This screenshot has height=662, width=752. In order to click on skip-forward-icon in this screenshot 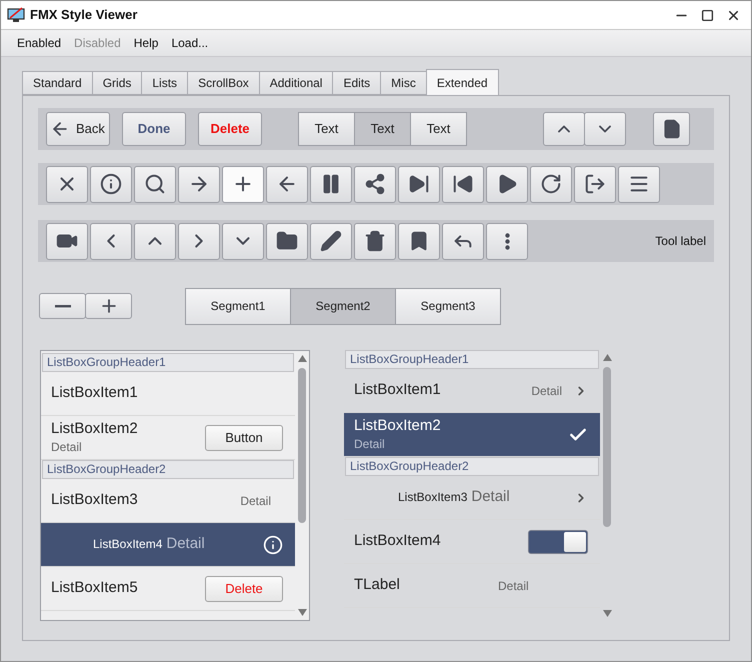, I will do `click(419, 184)`.